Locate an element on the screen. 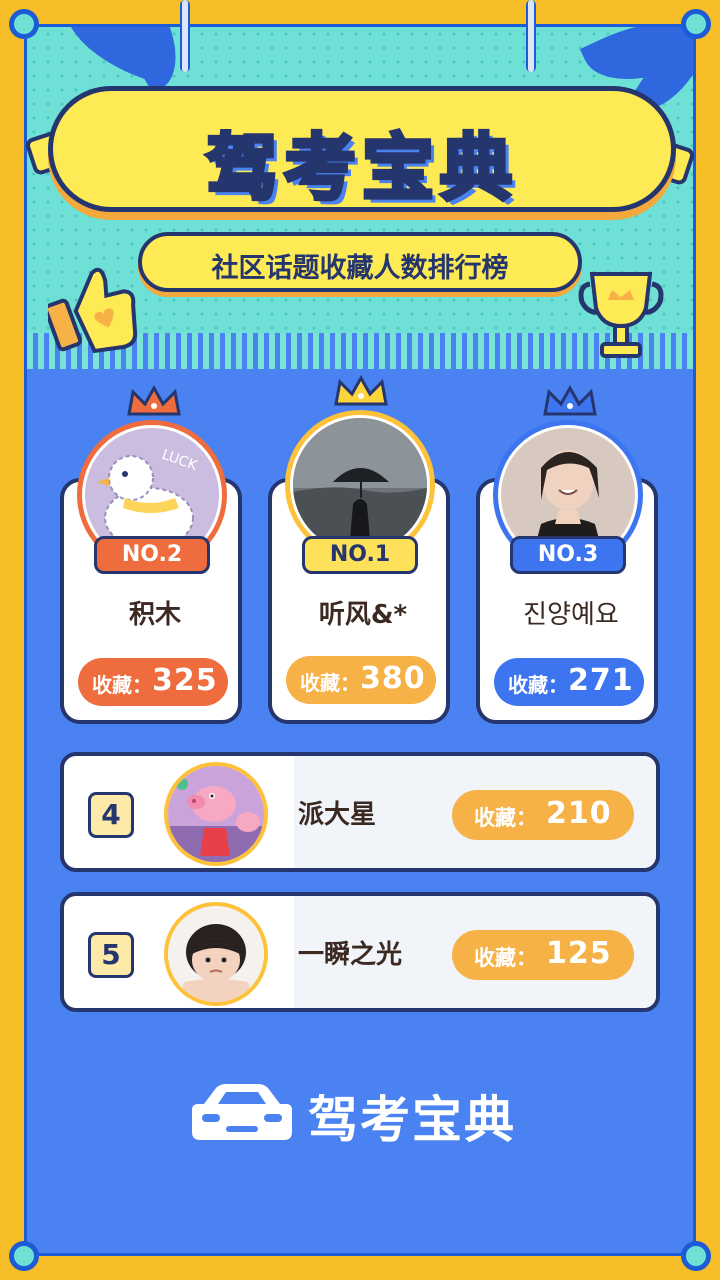 The width and height of the screenshot is (720, 1280). score-value: 380 is located at coordinates (393, 678).